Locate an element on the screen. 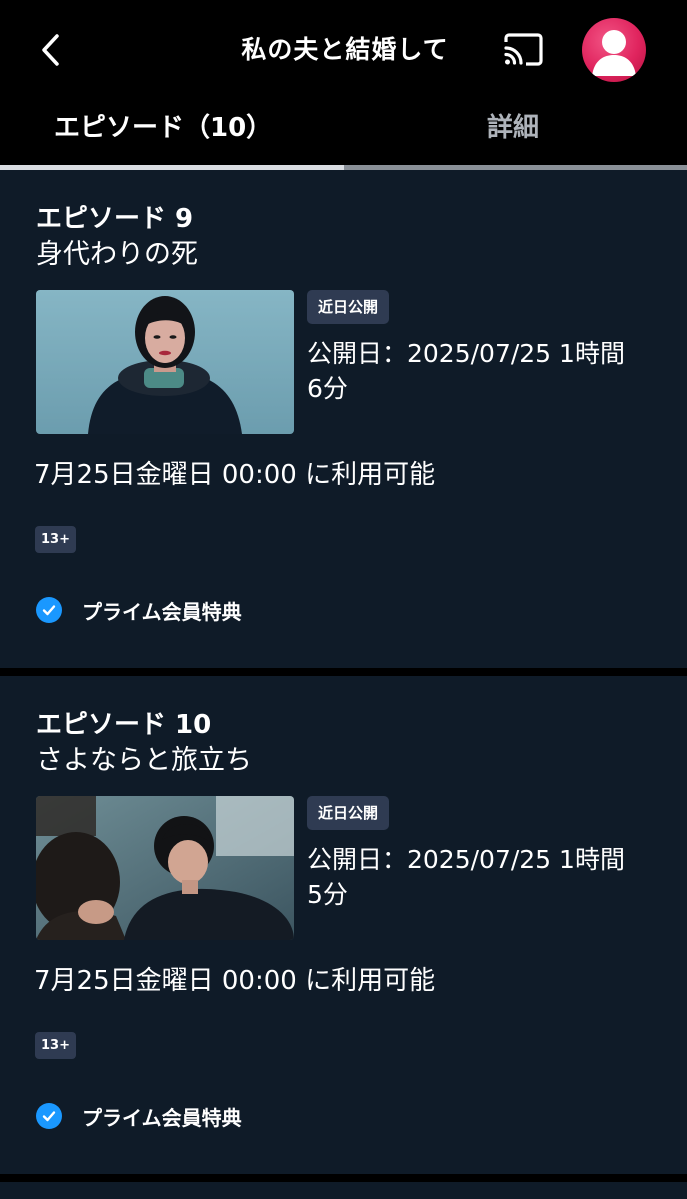 The height and width of the screenshot is (1199, 687). episode-number: エピソード 9 is located at coordinates (115, 219).